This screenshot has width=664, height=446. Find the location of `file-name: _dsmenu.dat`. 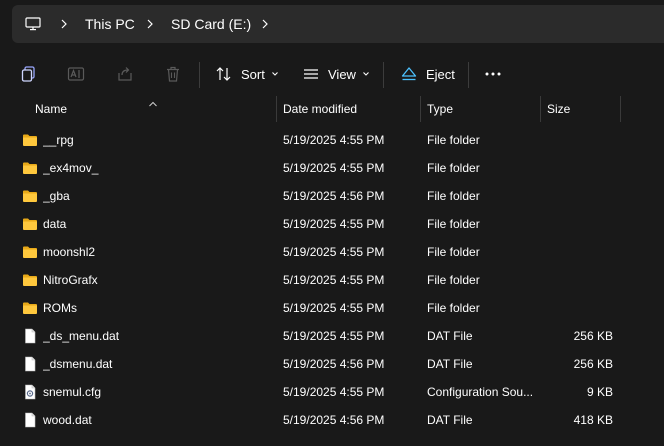

file-name: _dsmenu.dat is located at coordinates (78, 364).